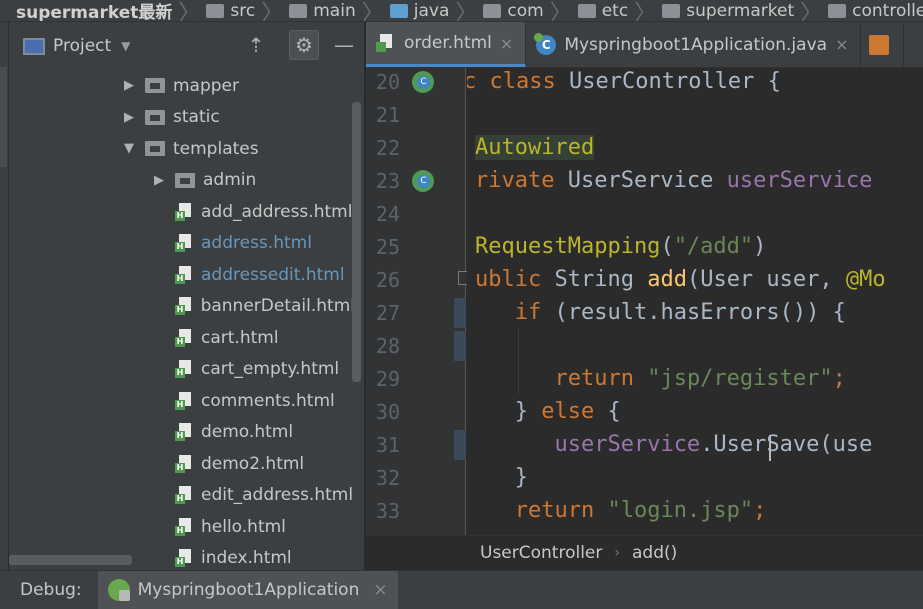 The image size is (923, 609). I want to click on structure-tool-tab, so click(3, 117).